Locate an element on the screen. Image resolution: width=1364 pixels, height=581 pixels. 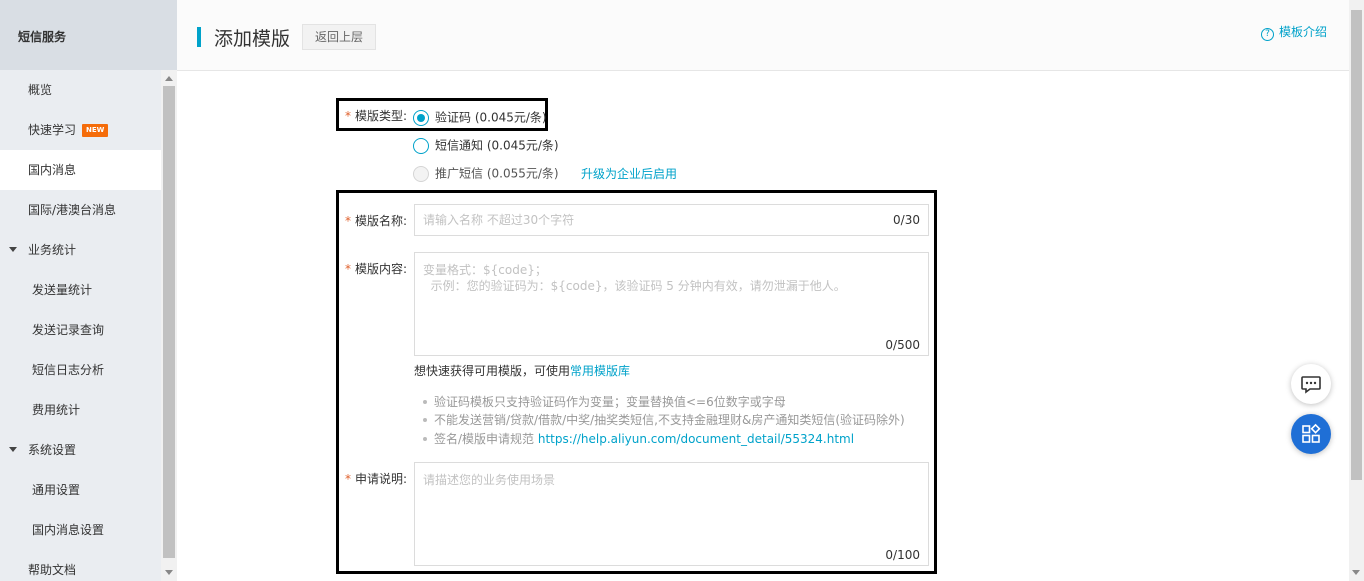
sidebar-item-help-docs: 帮助文档 is located at coordinates (80, 565).